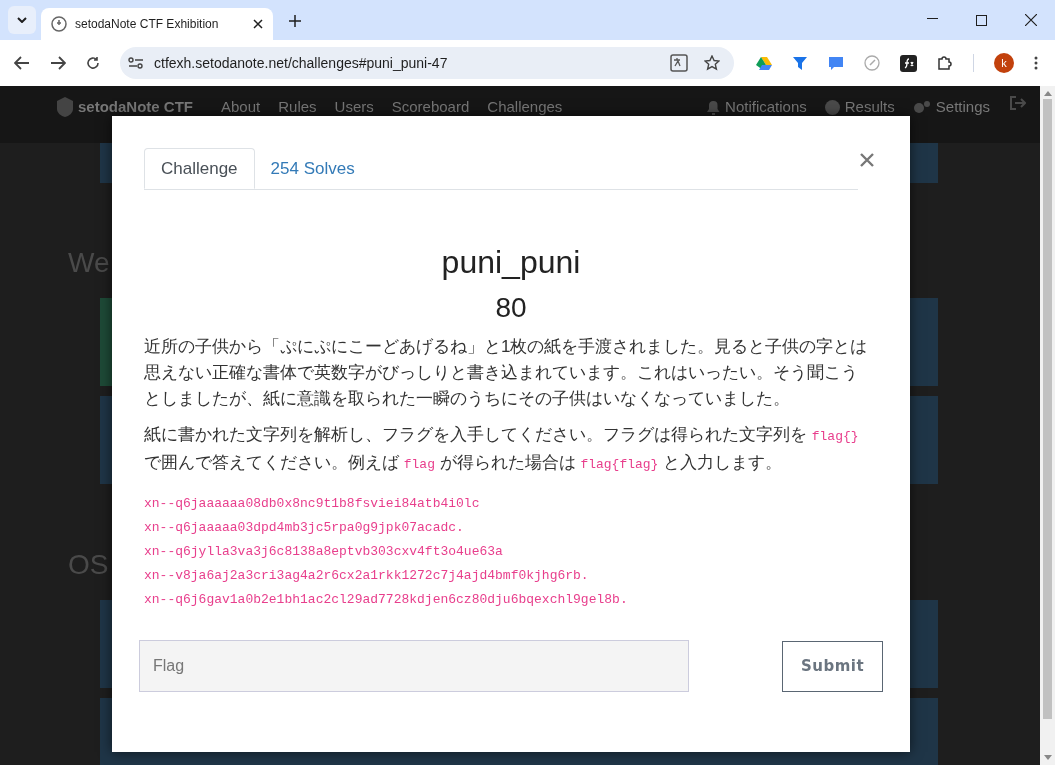 The image size is (1055, 765). Describe the element at coordinates (22, 63) in the screenshot. I see `back-icon` at that location.